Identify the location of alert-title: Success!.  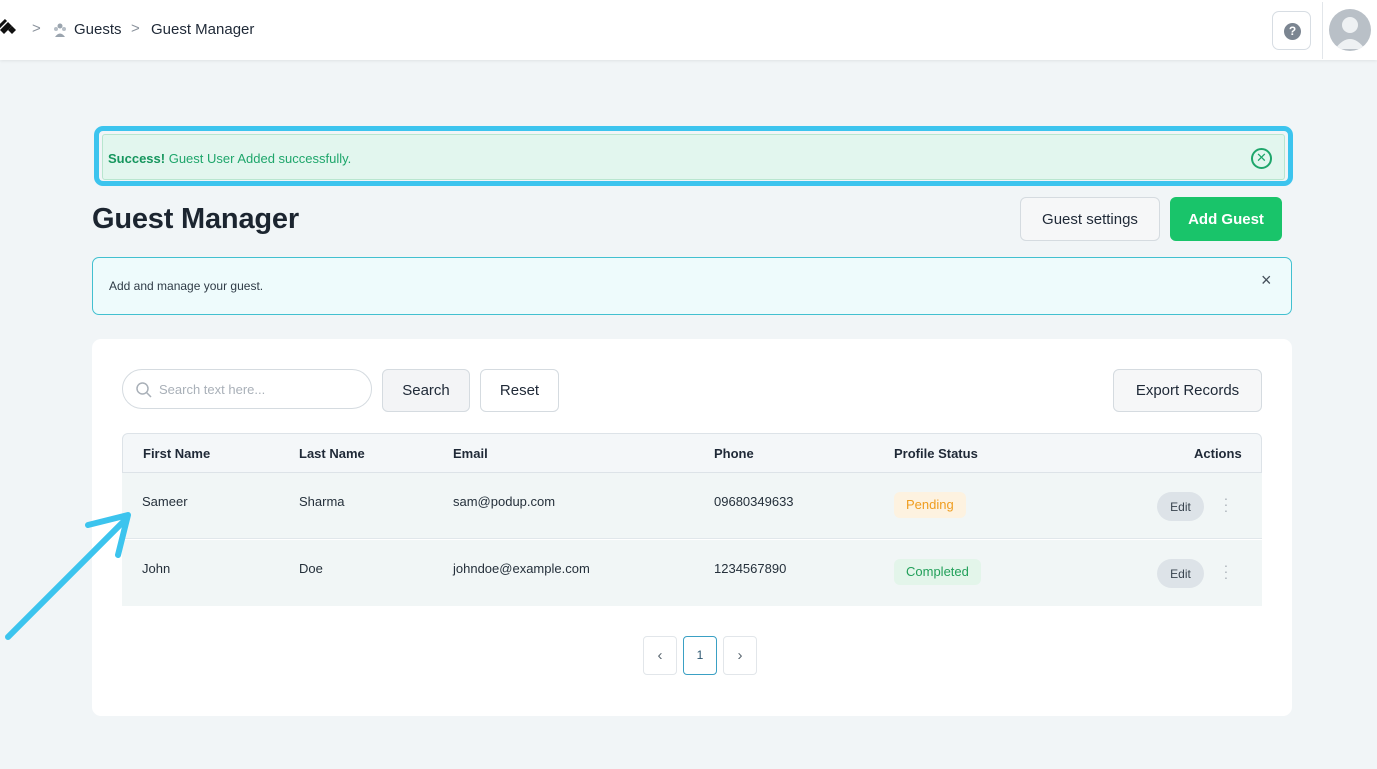
(137, 158).